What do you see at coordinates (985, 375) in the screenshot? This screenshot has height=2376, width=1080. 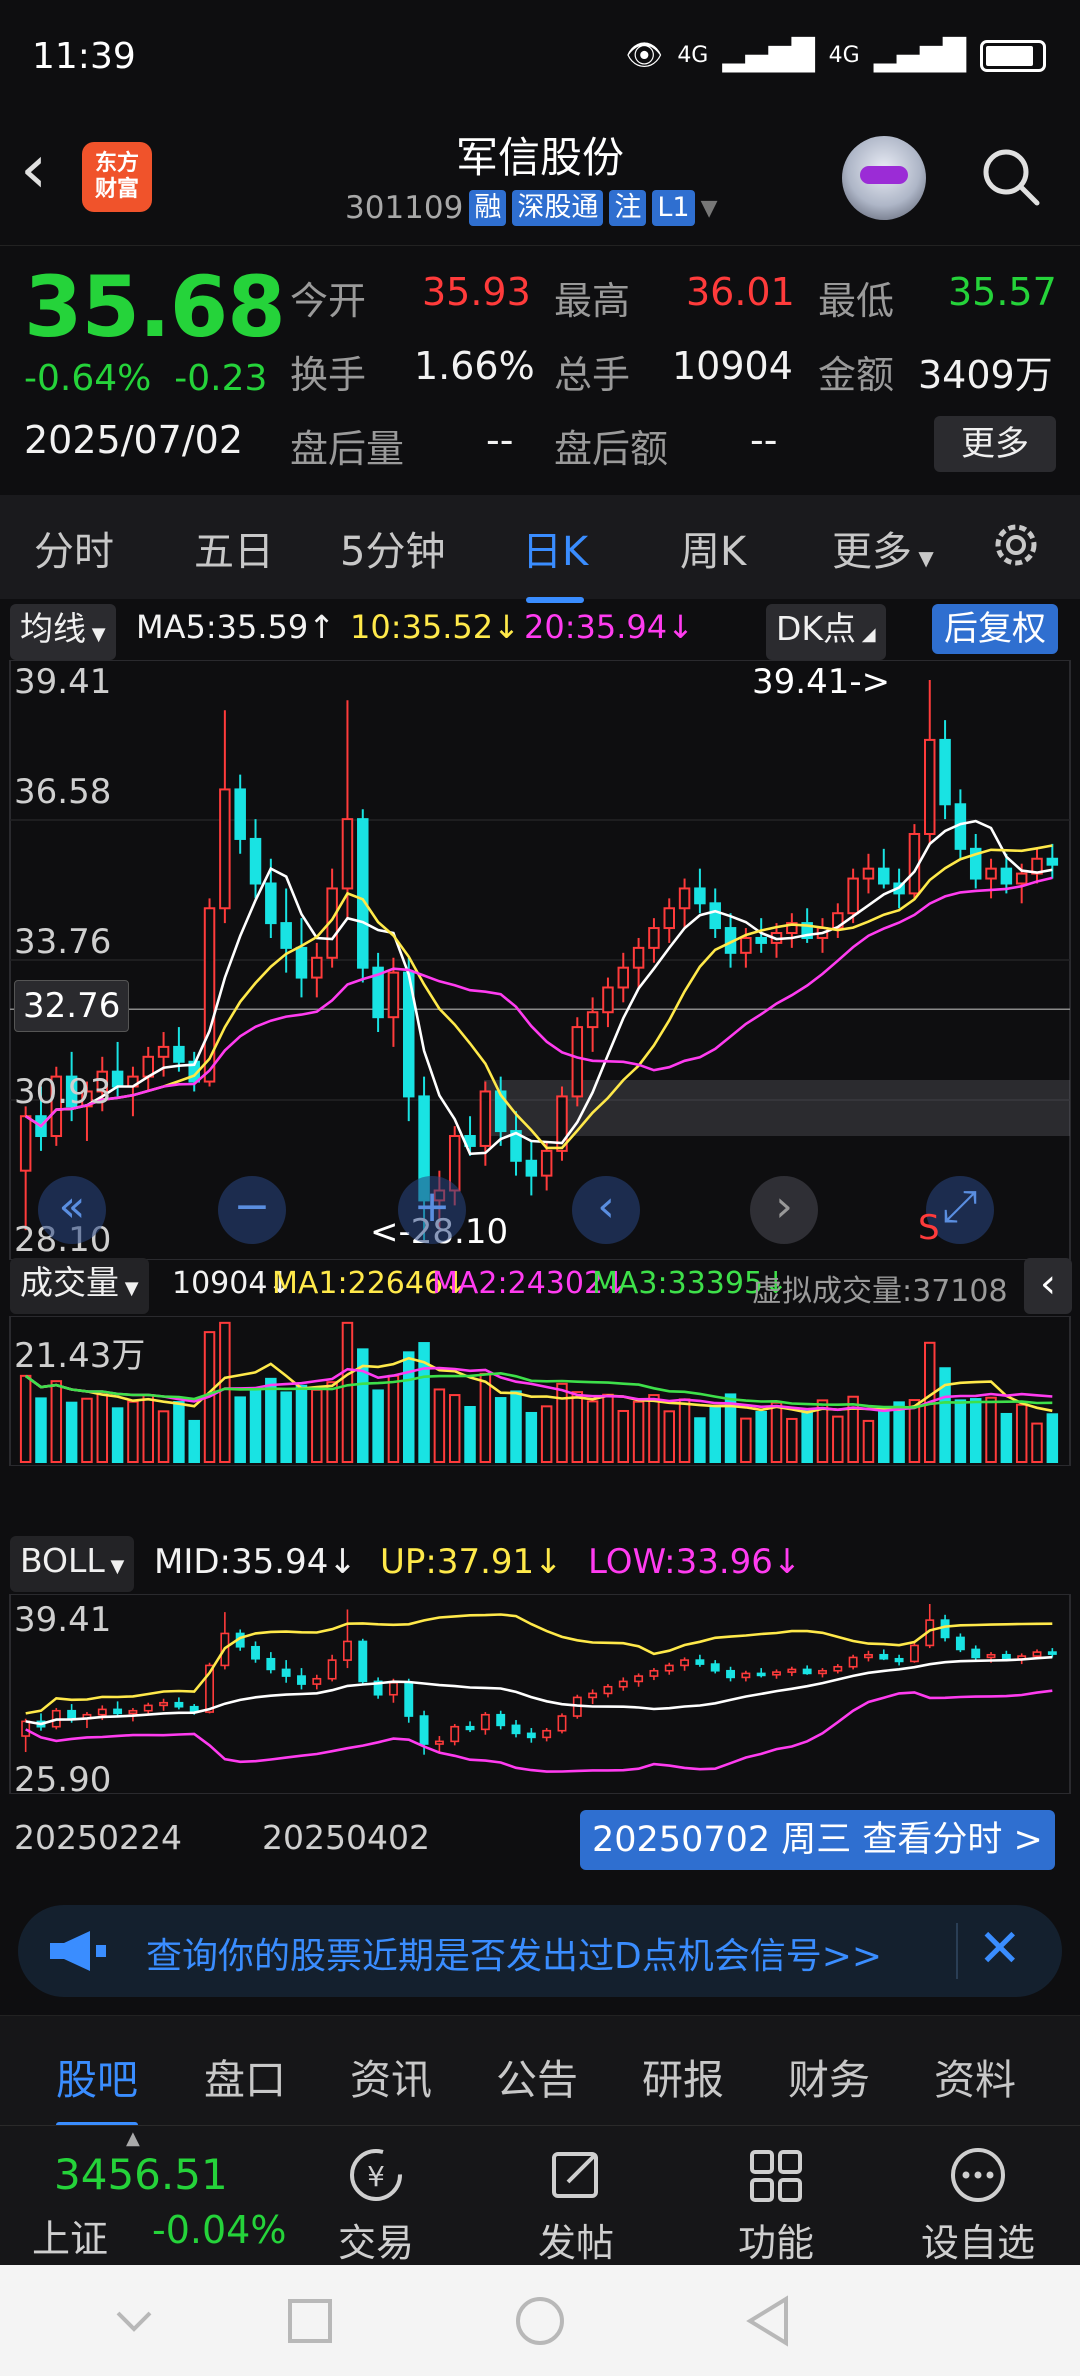 I see `amount-value: 3409万` at bounding box center [985, 375].